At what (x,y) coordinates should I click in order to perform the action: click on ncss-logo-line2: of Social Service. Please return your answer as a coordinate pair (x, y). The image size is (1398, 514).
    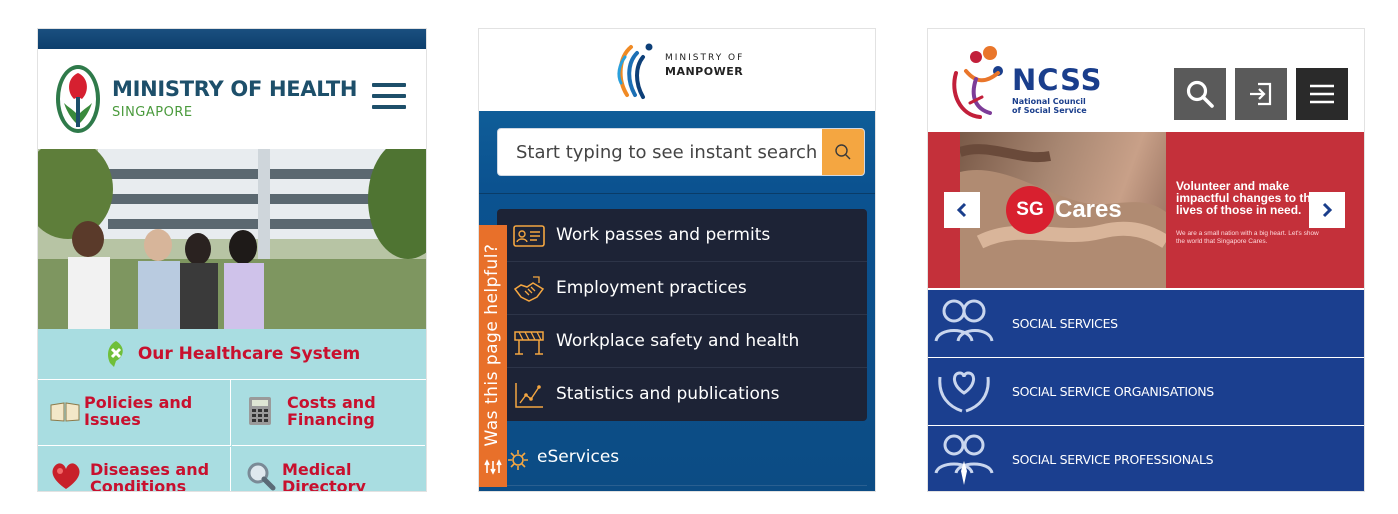
    Looking at the image, I should click on (1049, 110).